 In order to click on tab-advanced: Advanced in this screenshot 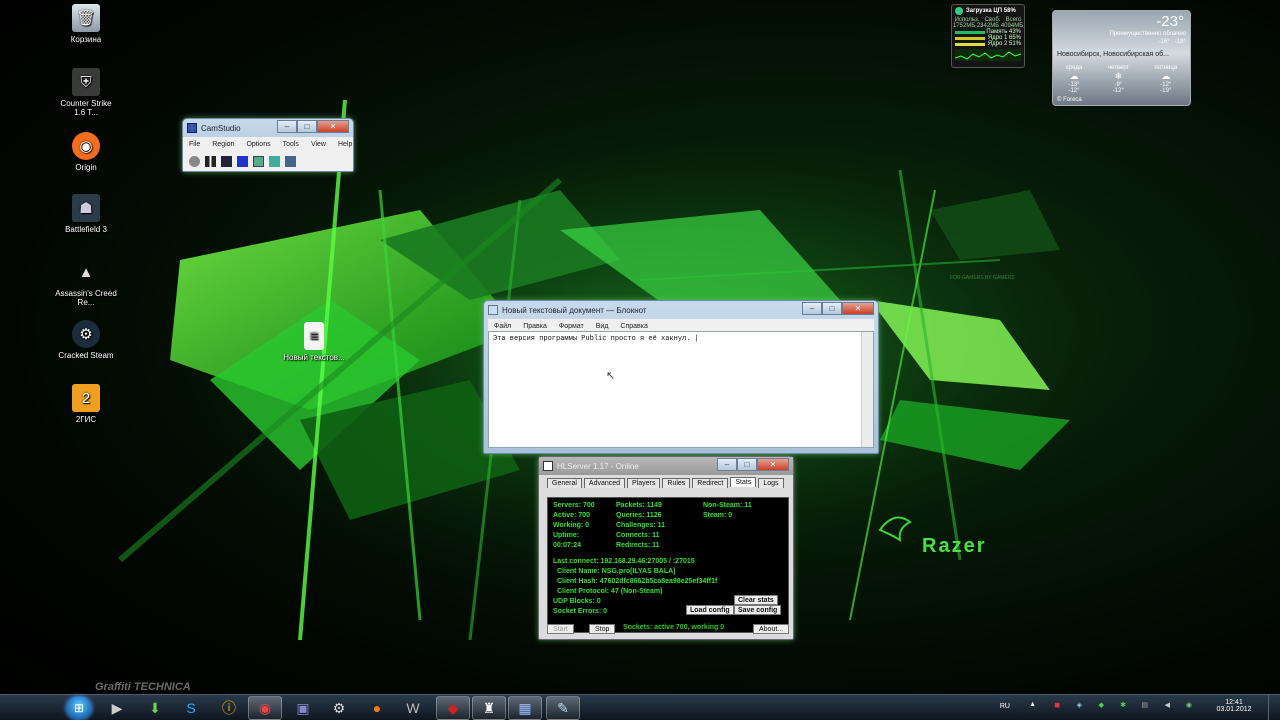, I will do `click(604, 483)`.